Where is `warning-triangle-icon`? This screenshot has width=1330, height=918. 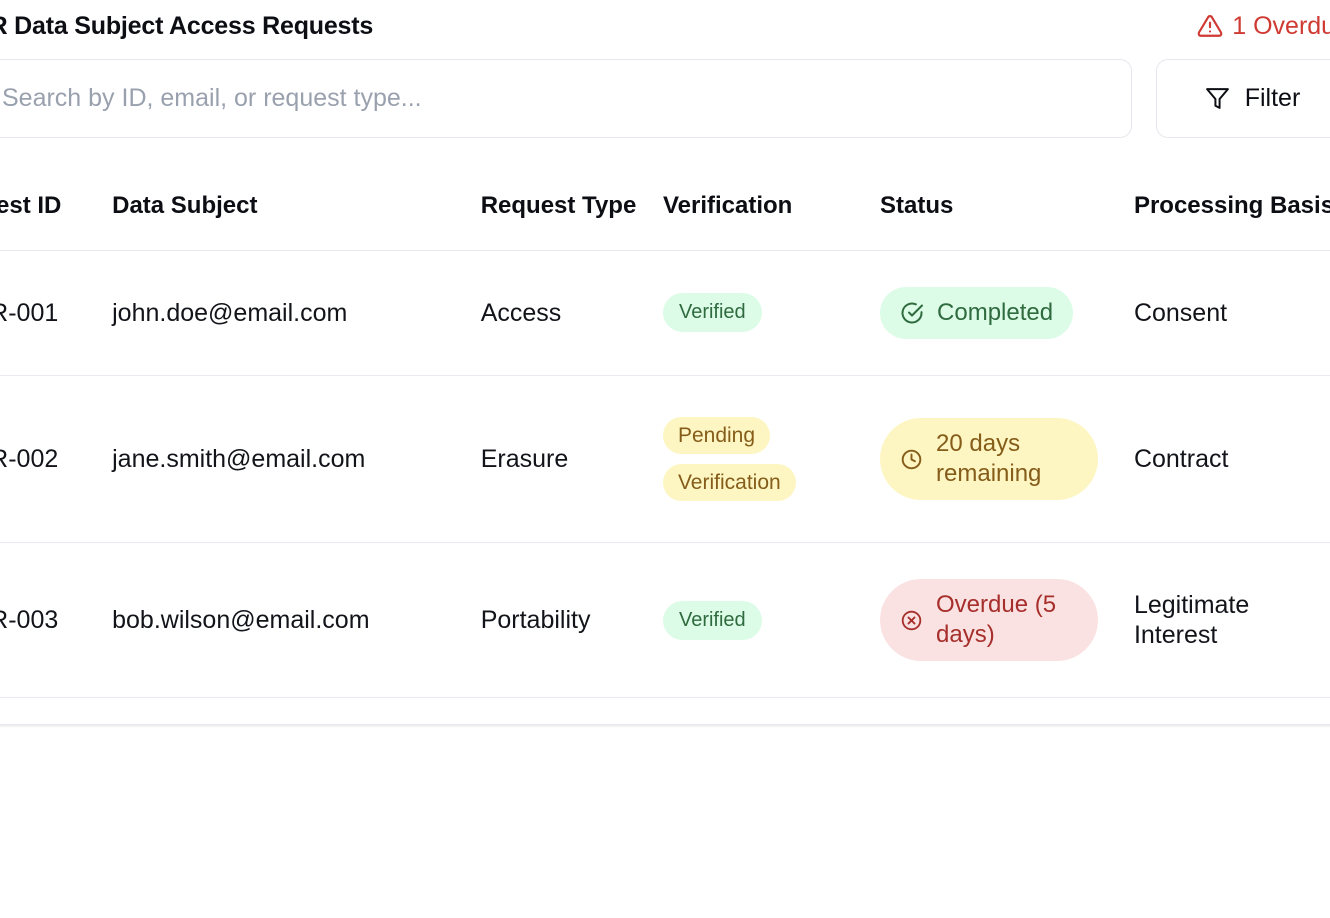 warning-triangle-icon is located at coordinates (1210, 26).